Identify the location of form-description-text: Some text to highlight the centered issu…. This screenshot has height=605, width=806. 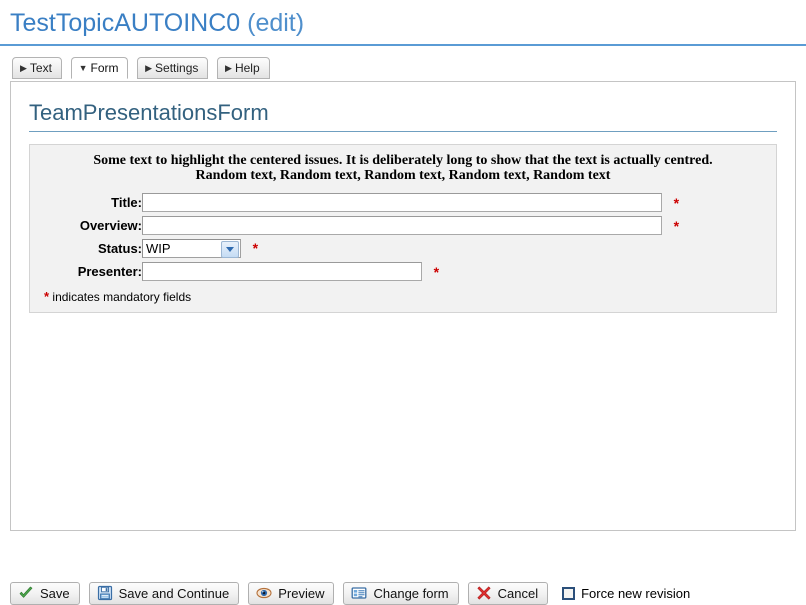
(403, 168).